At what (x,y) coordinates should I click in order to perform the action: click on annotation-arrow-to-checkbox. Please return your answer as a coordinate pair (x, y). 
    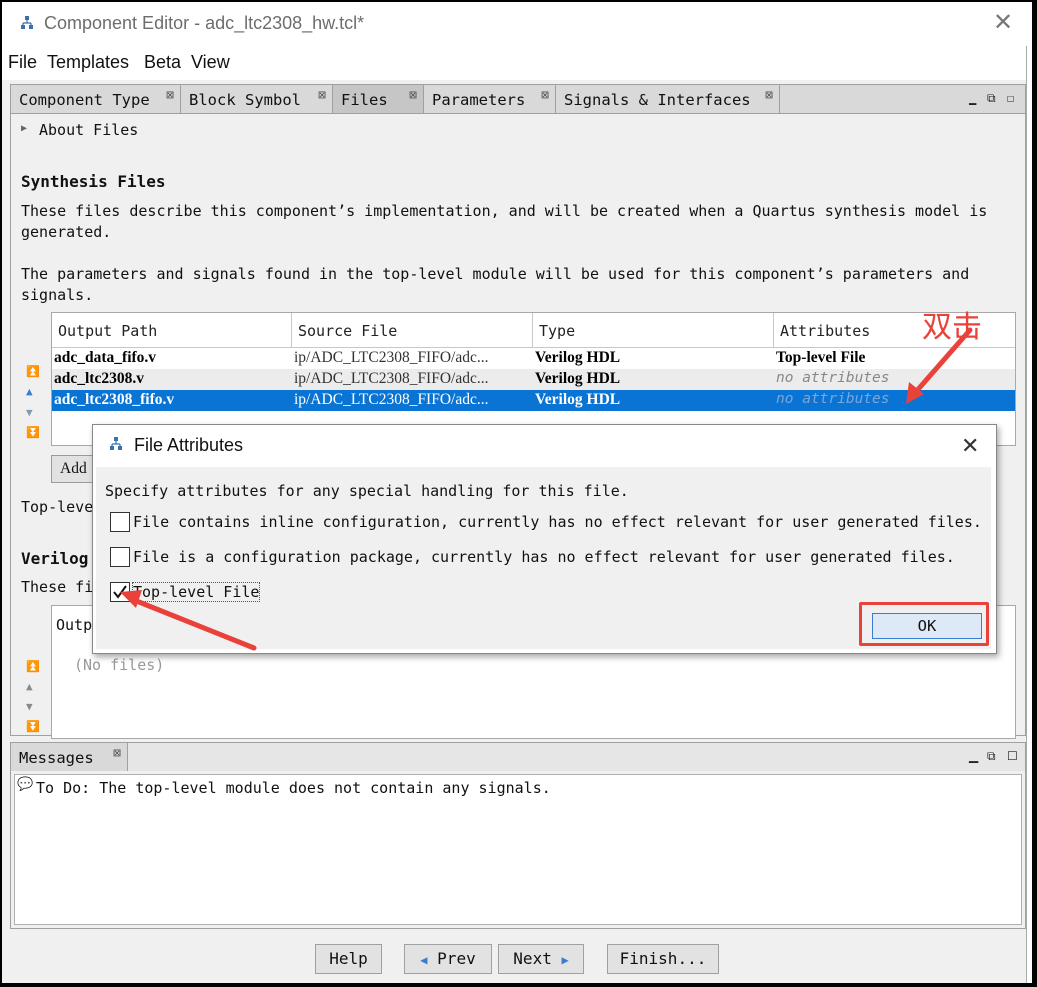
    Looking at the image, I should click on (188, 620).